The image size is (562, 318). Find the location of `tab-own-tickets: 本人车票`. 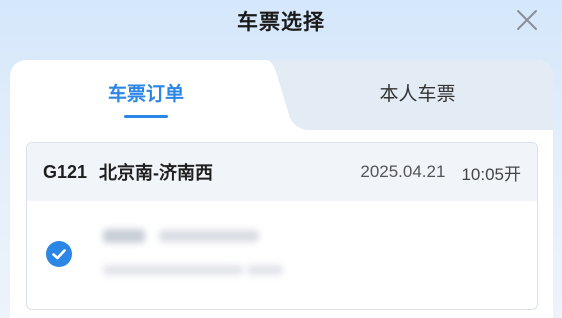

tab-own-tickets: 本人车票 is located at coordinates (417, 95).